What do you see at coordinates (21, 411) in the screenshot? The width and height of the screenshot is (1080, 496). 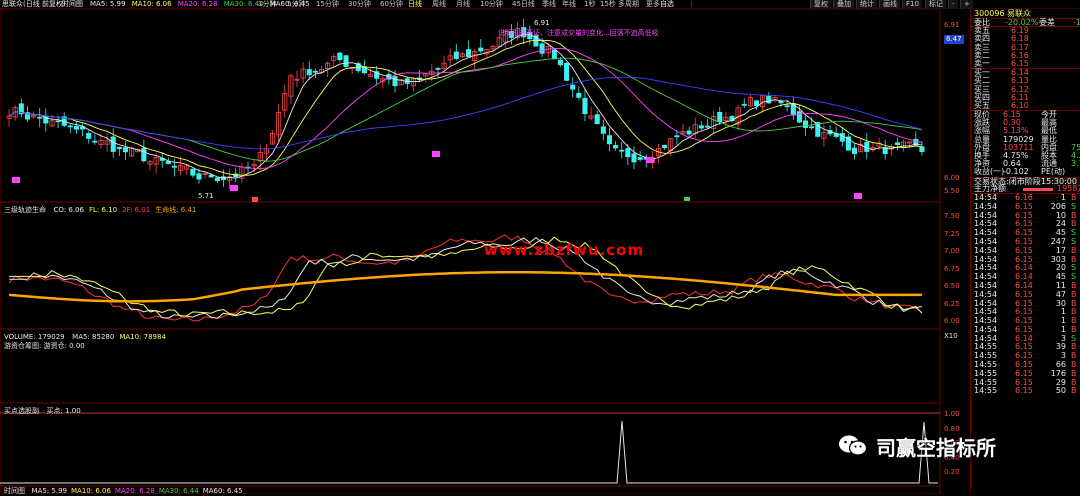 I see `panel4-name: 买点选股副` at bounding box center [21, 411].